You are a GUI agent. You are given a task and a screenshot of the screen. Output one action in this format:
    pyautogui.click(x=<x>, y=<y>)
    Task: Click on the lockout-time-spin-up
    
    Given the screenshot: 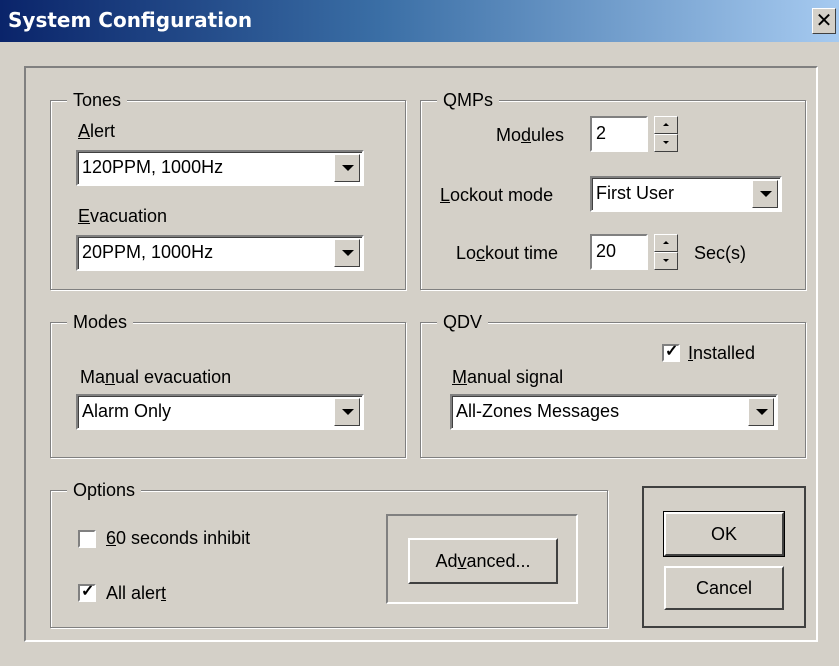 What is the action you would take?
    pyautogui.click(x=666, y=243)
    